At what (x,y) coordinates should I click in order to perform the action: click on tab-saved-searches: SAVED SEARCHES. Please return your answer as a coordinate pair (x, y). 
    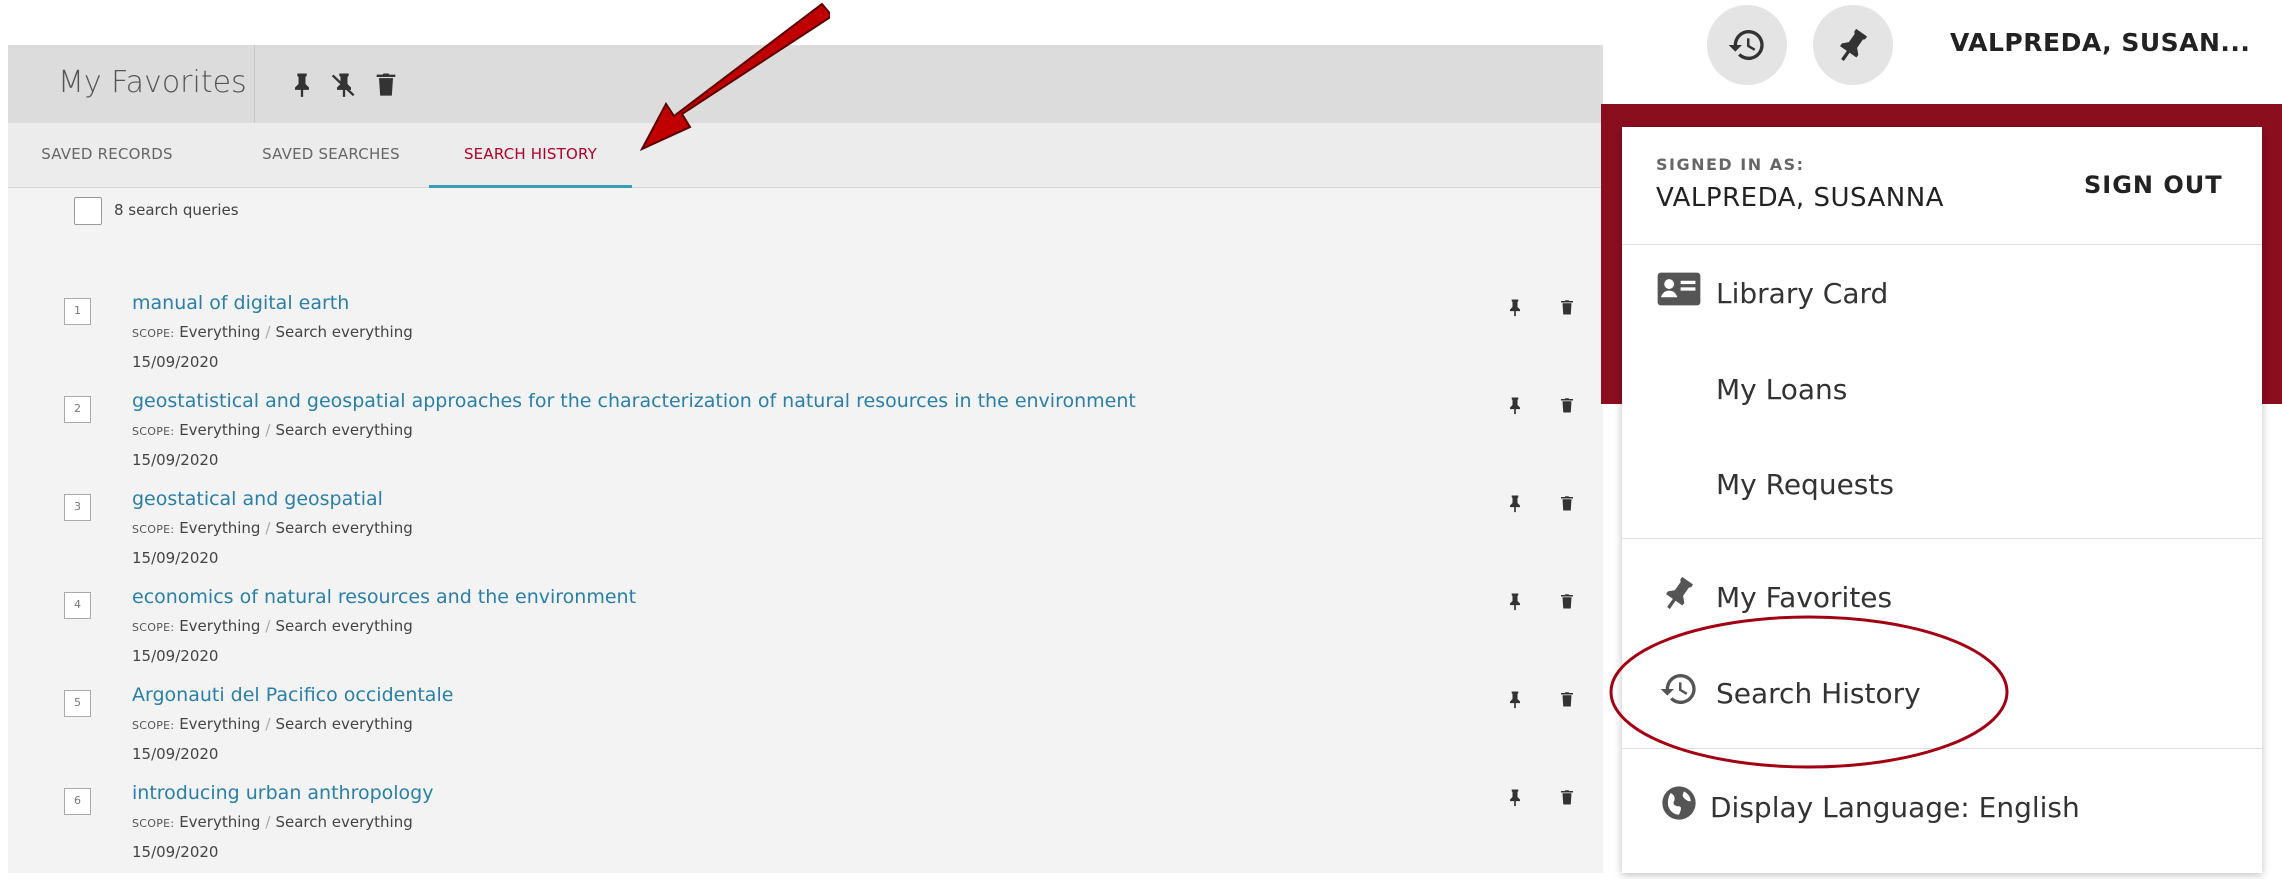
    Looking at the image, I should click on (331, 155).